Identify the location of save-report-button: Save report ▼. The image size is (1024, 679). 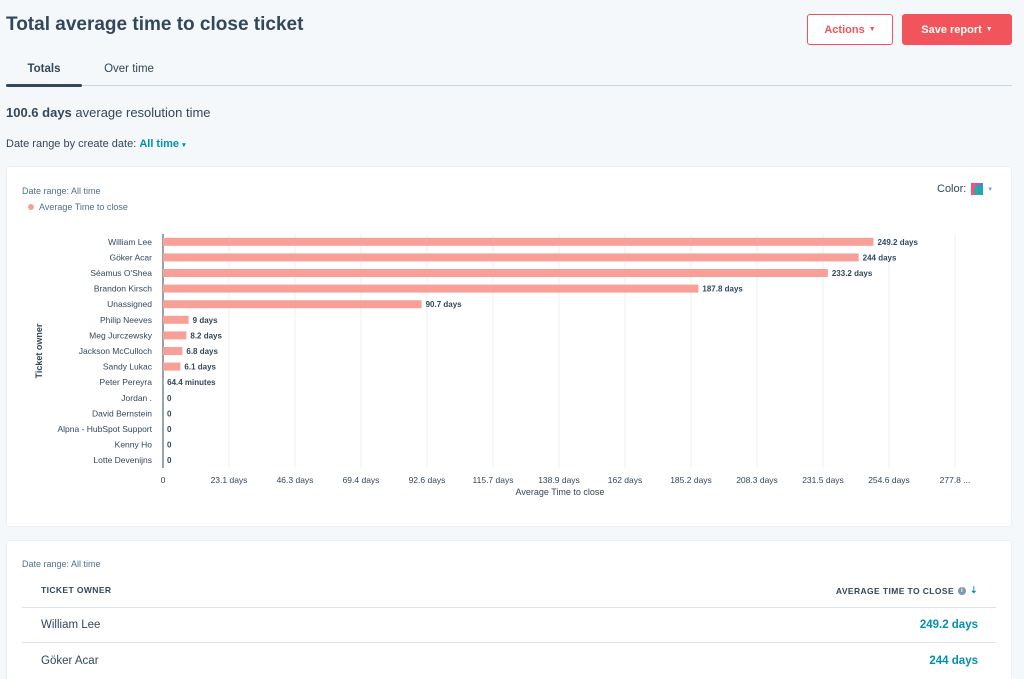
(957, 29).